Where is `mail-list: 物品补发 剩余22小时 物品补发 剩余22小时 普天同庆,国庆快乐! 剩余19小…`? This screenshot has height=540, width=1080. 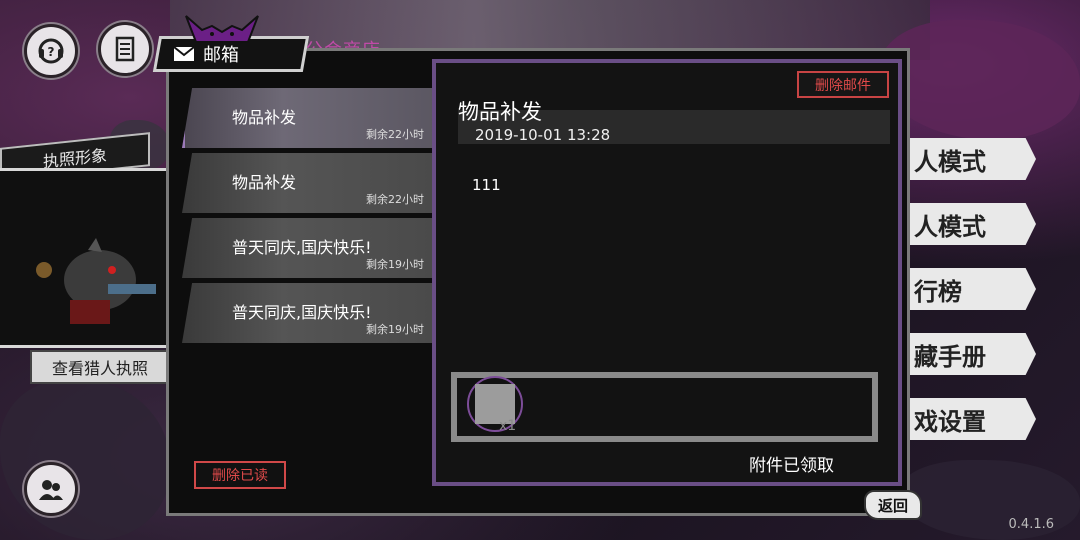
mail-list: 物品补发 剩余22小时 物品补发 剩余22小时 普天同庆,国庆快乐! 剩余19小… is located at coordinates (308, 223).